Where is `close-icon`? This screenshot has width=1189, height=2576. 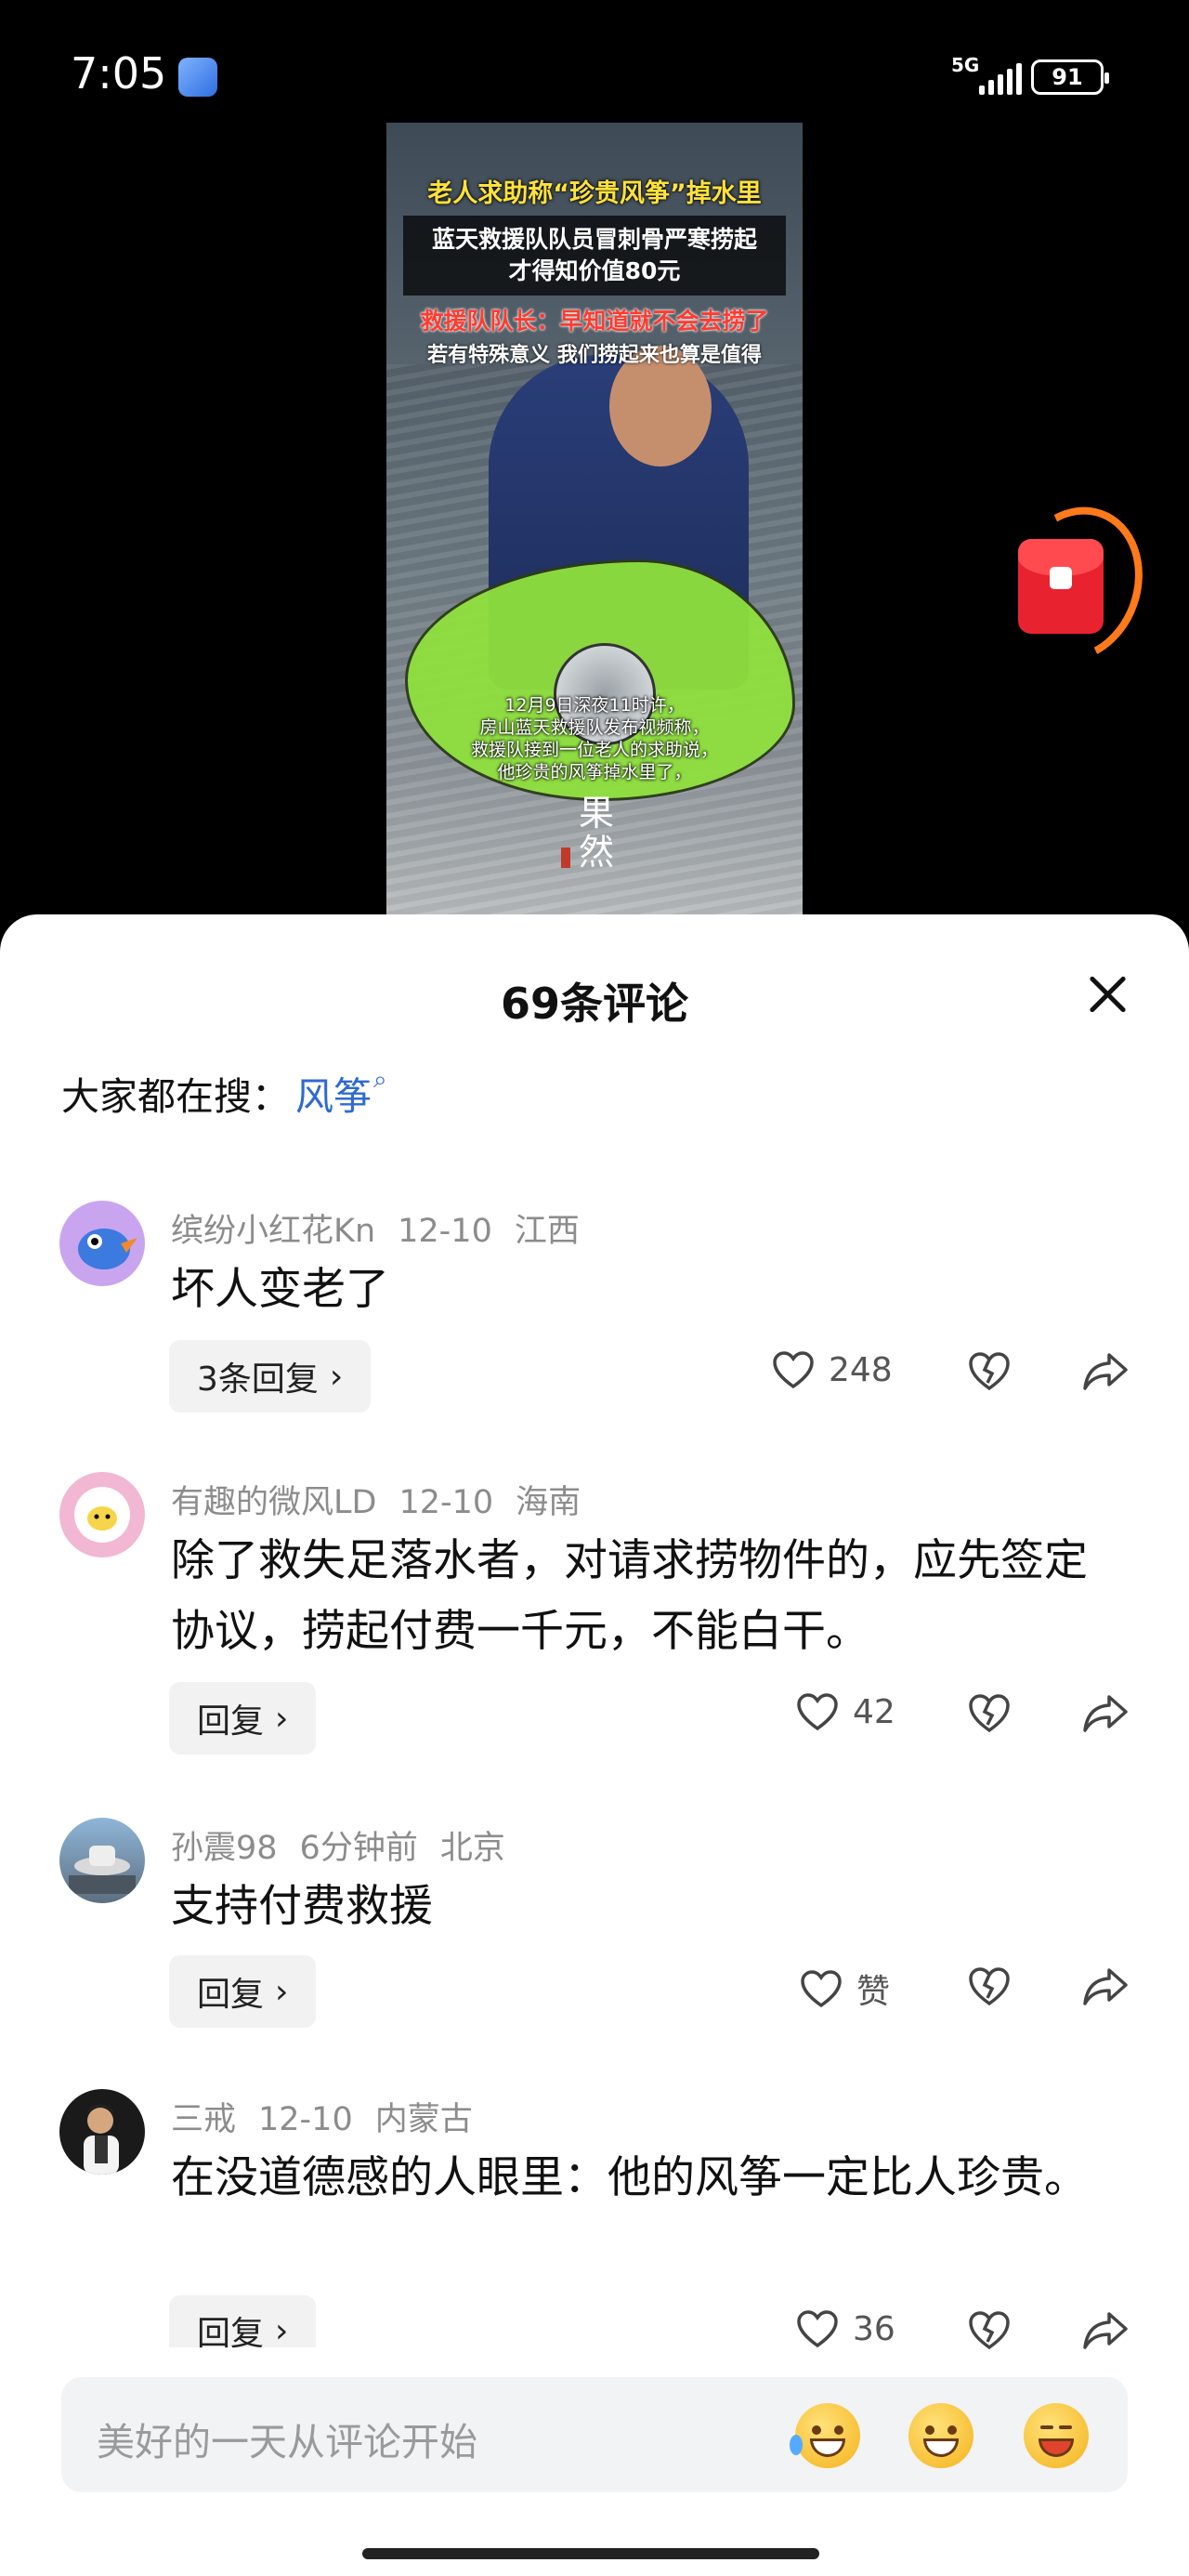 close-icon is located at coordinates (1107, 994).